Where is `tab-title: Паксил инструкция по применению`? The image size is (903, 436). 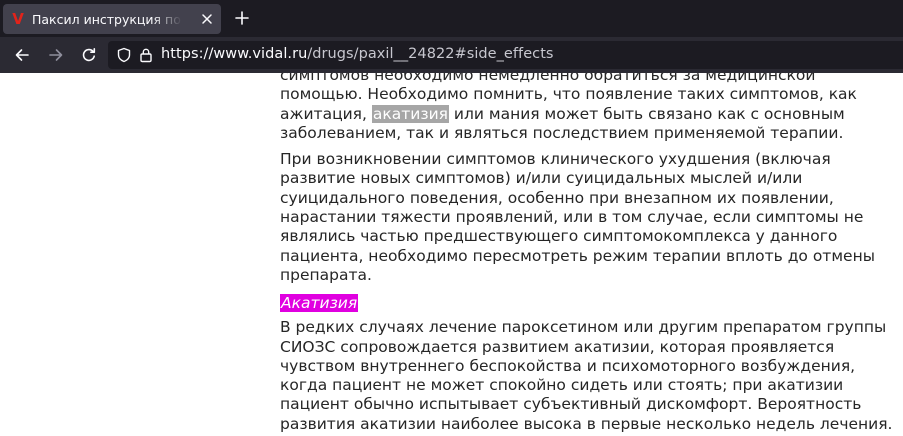
tab-title: Паксил инструкция по применению is located at coordinates (107, 19).